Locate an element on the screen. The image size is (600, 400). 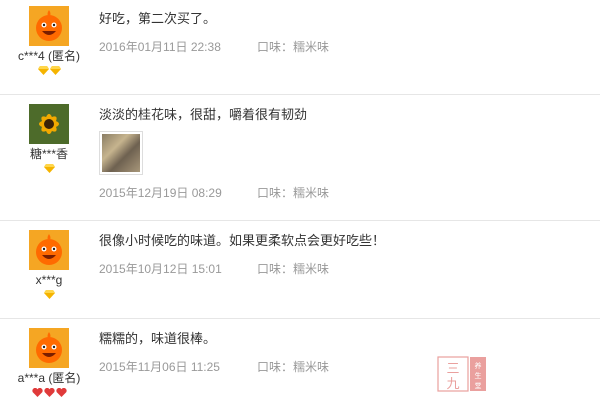
review-date: 2015年11月06日 11:25 is located at coordinates (159, 367).